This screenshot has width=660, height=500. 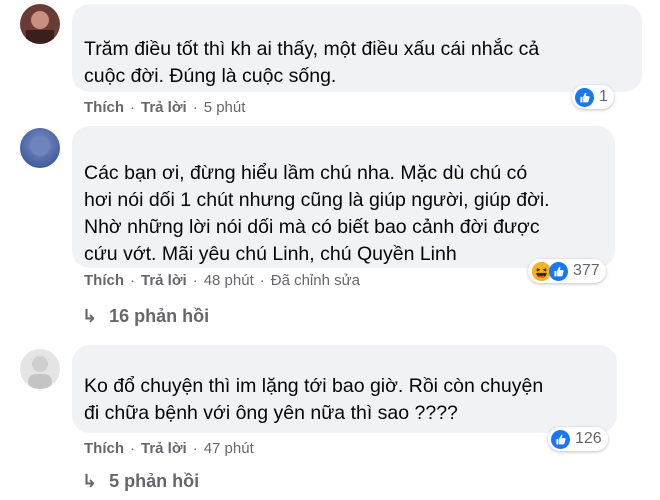 I want to click on view-replies-link: ↳ 5 phản hồi, so click(x=140, y=481).